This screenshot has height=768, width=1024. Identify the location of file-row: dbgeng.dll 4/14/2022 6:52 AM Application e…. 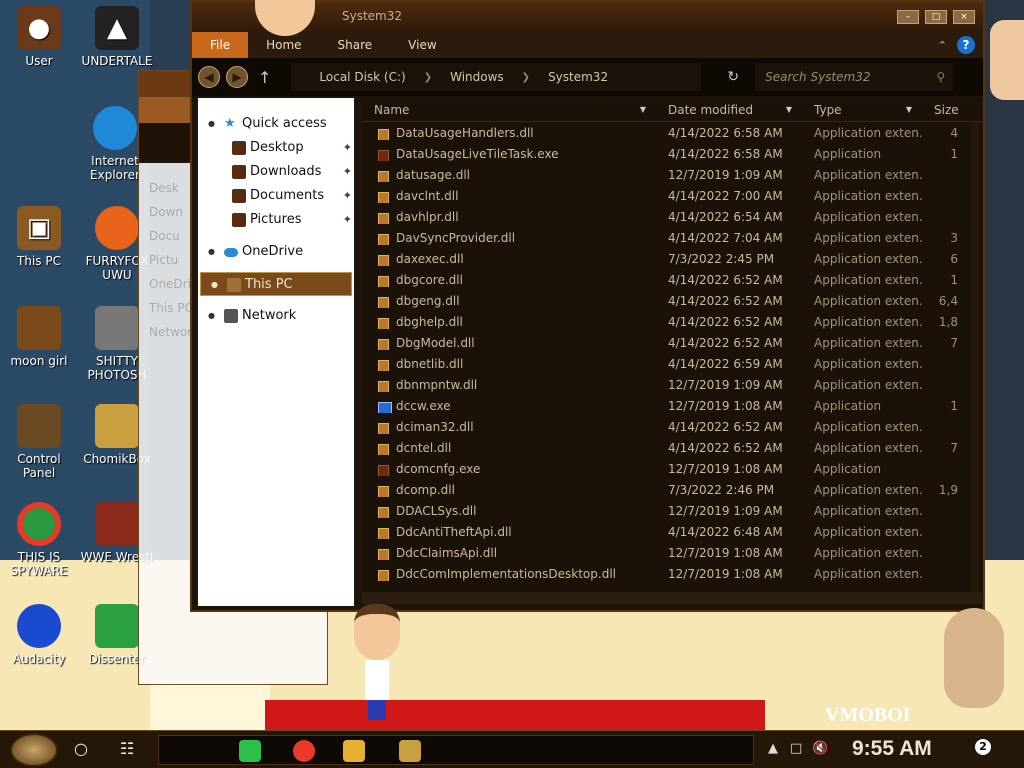
(672, 300).